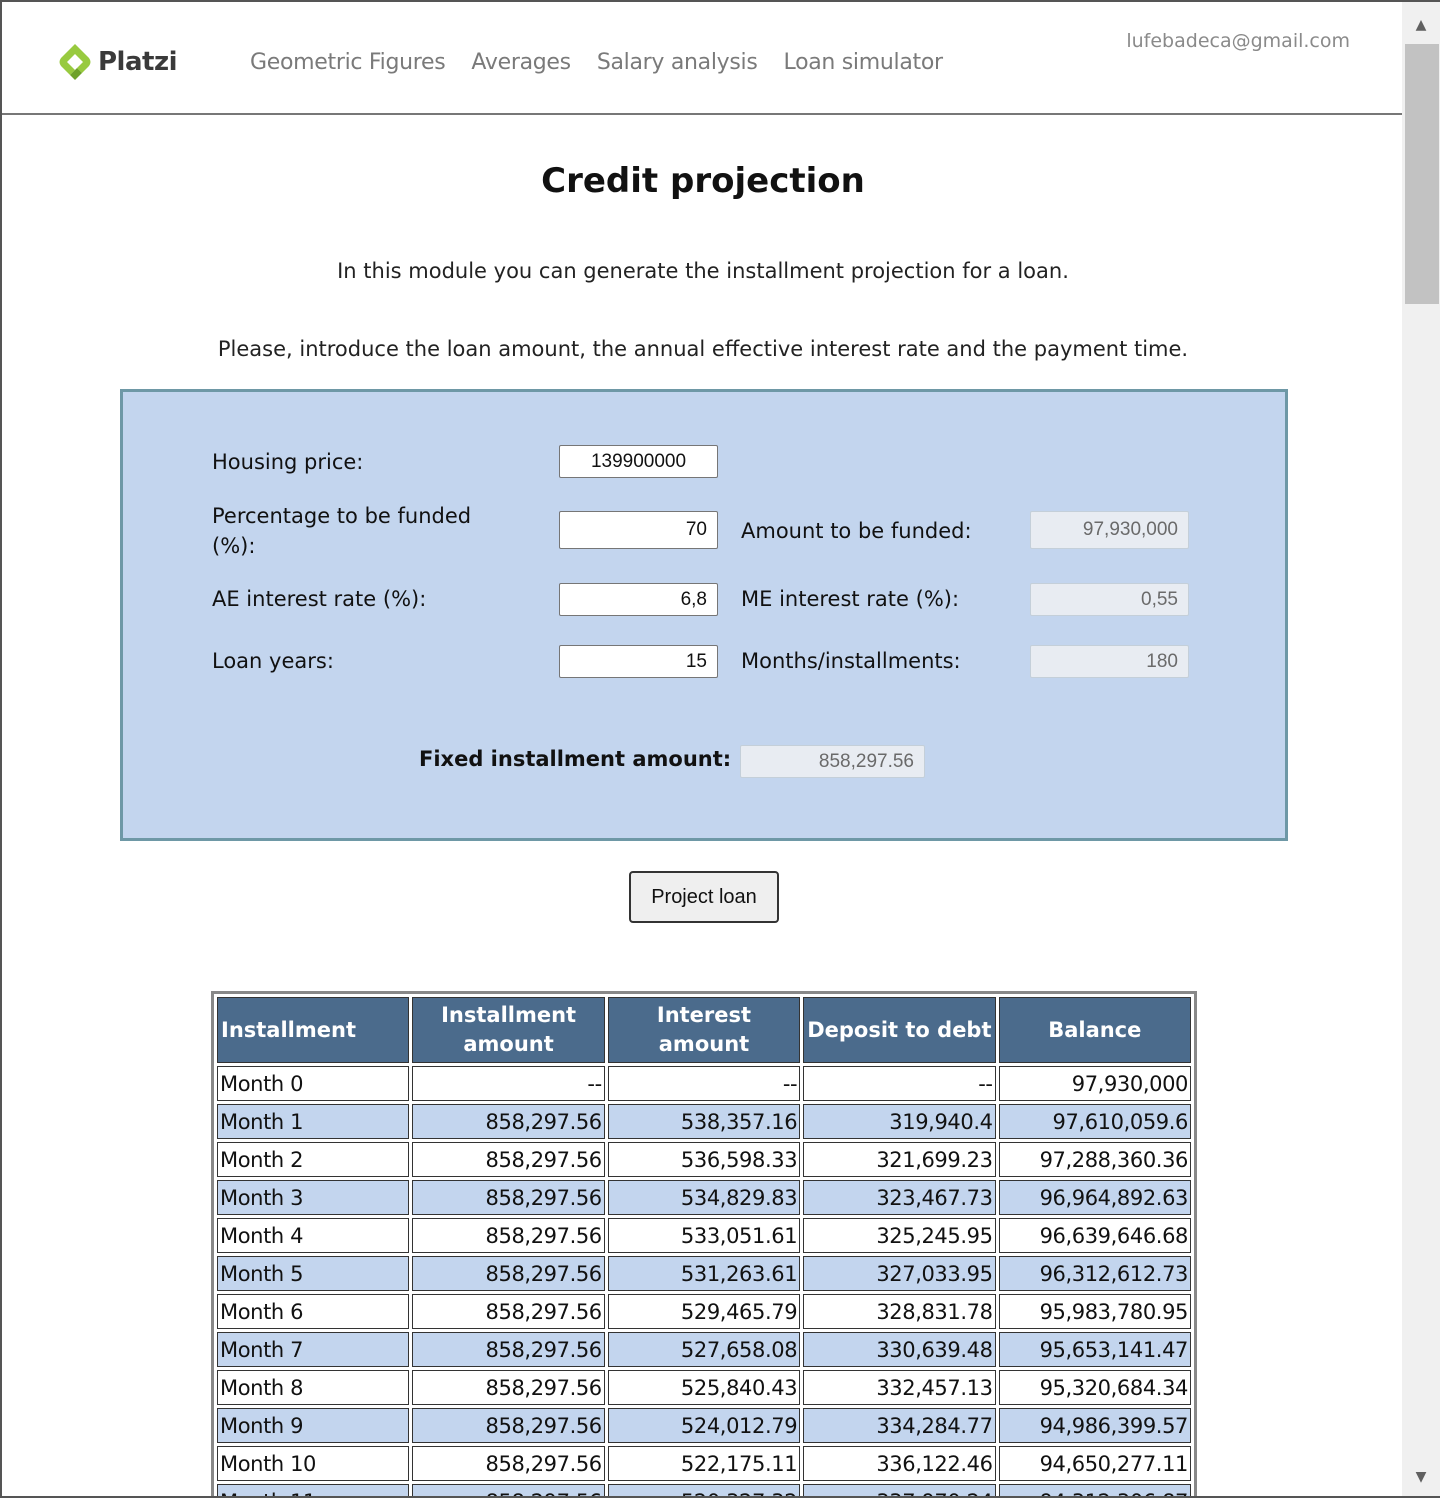 The height and width of the screenshot is (1498, 1440). I want to click on table-cell: 94,312,306.87, so click(1094, 1490).